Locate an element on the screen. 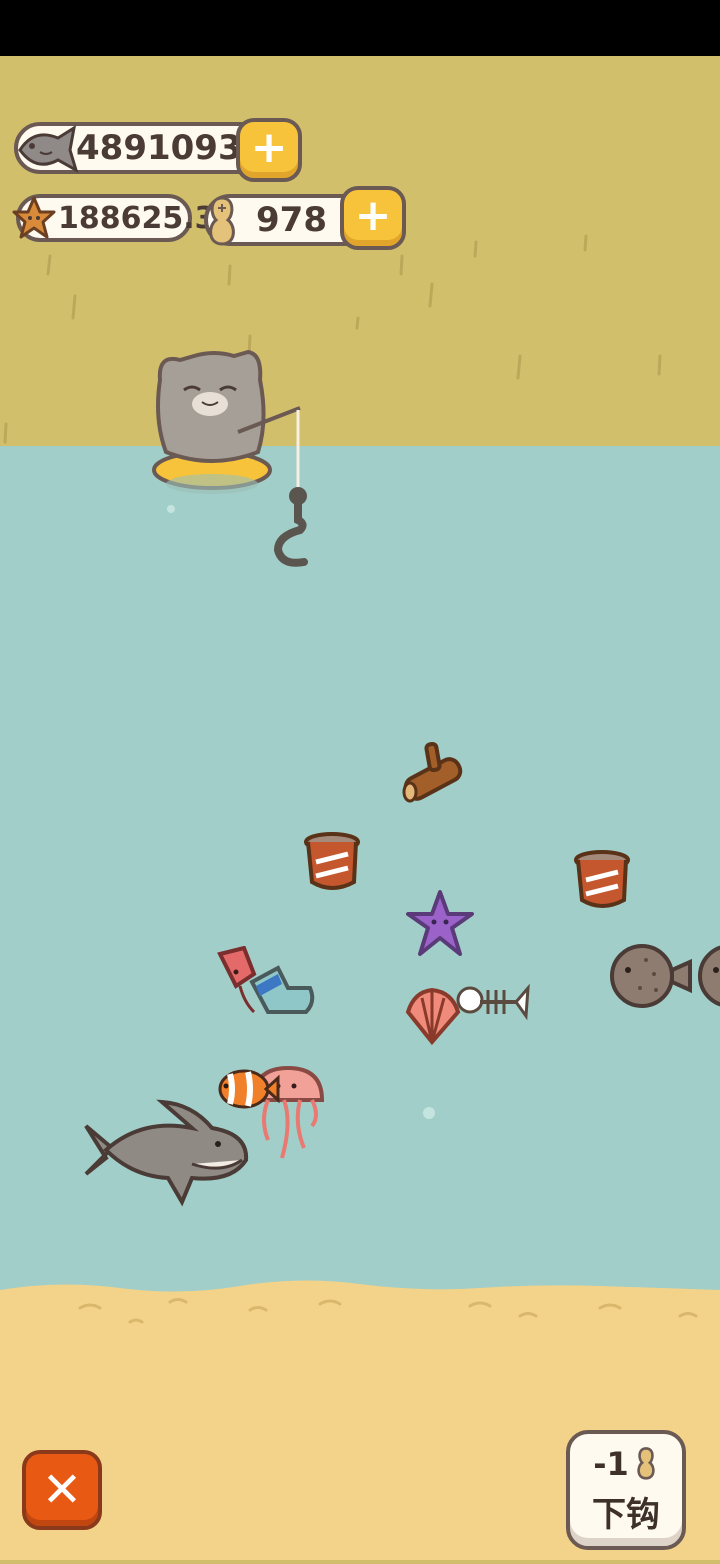 This screenshot has width=720, height=1564. close-icon: ✕ is located at coordinates (62, 1490).